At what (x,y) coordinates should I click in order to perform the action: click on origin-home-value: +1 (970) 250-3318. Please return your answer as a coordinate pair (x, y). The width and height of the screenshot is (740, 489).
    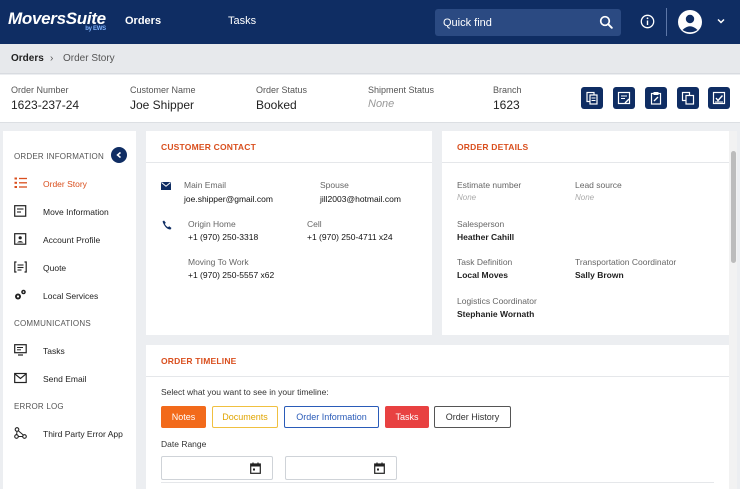
    Looking at the image, I should click on (223, 237).